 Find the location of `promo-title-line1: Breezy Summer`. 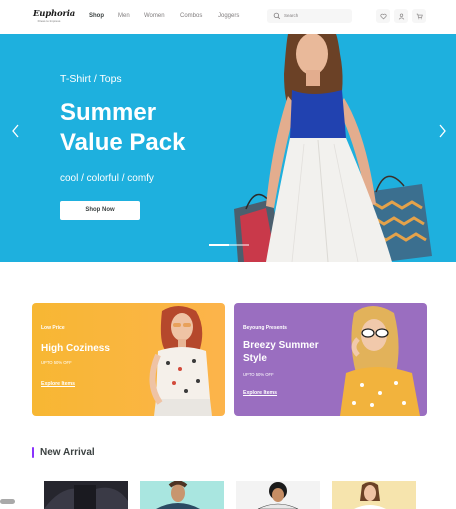

promo-title-line1: Breezy Summer is located at coordinates (281, 345).